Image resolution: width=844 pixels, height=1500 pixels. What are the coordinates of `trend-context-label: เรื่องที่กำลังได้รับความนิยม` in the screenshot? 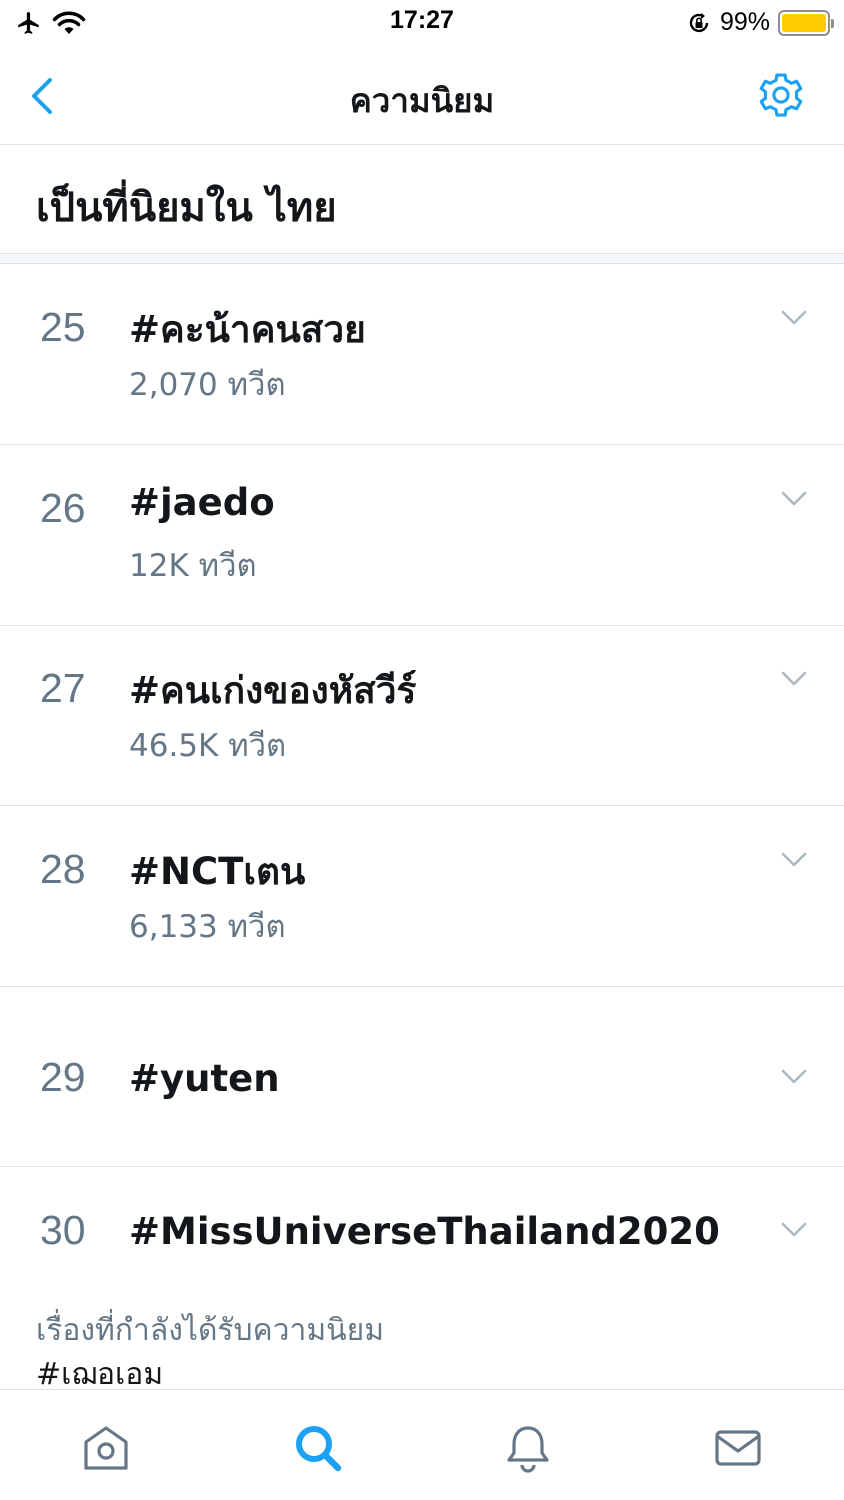 It's located at (210, 1330).